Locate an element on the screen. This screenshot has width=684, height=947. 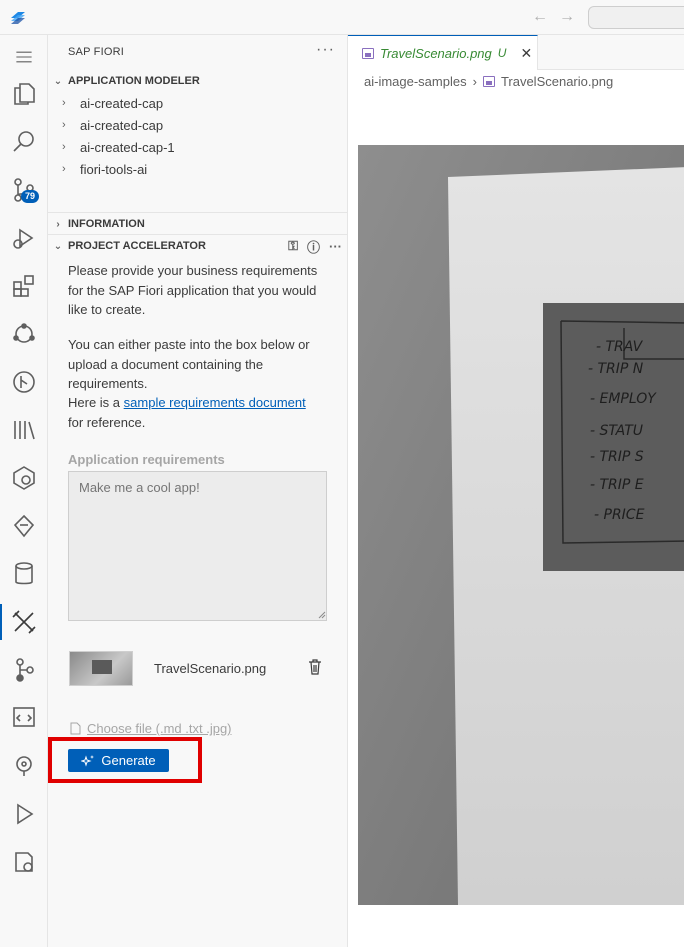
git-graph-icon is located at coordinates (24, 382).